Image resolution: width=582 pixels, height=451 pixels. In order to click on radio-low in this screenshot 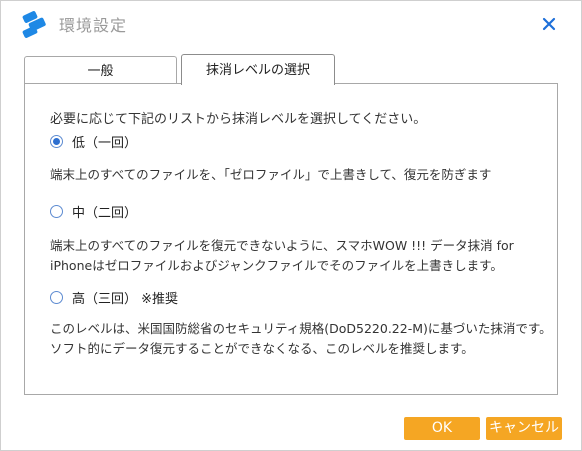, I will do `click(56, 141)`.